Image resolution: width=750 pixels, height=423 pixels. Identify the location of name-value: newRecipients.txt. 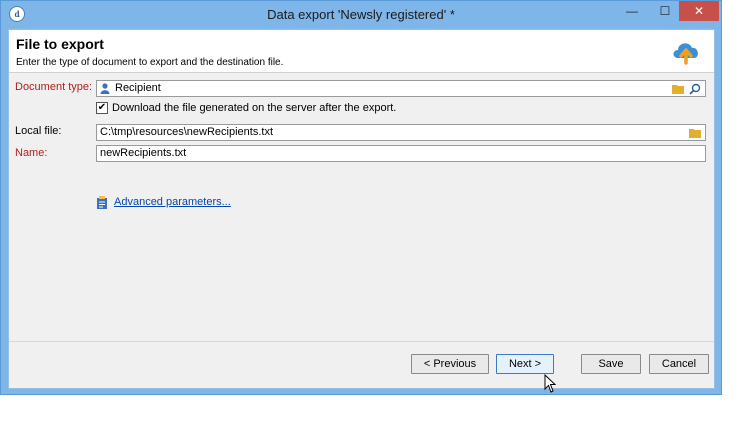
(143, 153).